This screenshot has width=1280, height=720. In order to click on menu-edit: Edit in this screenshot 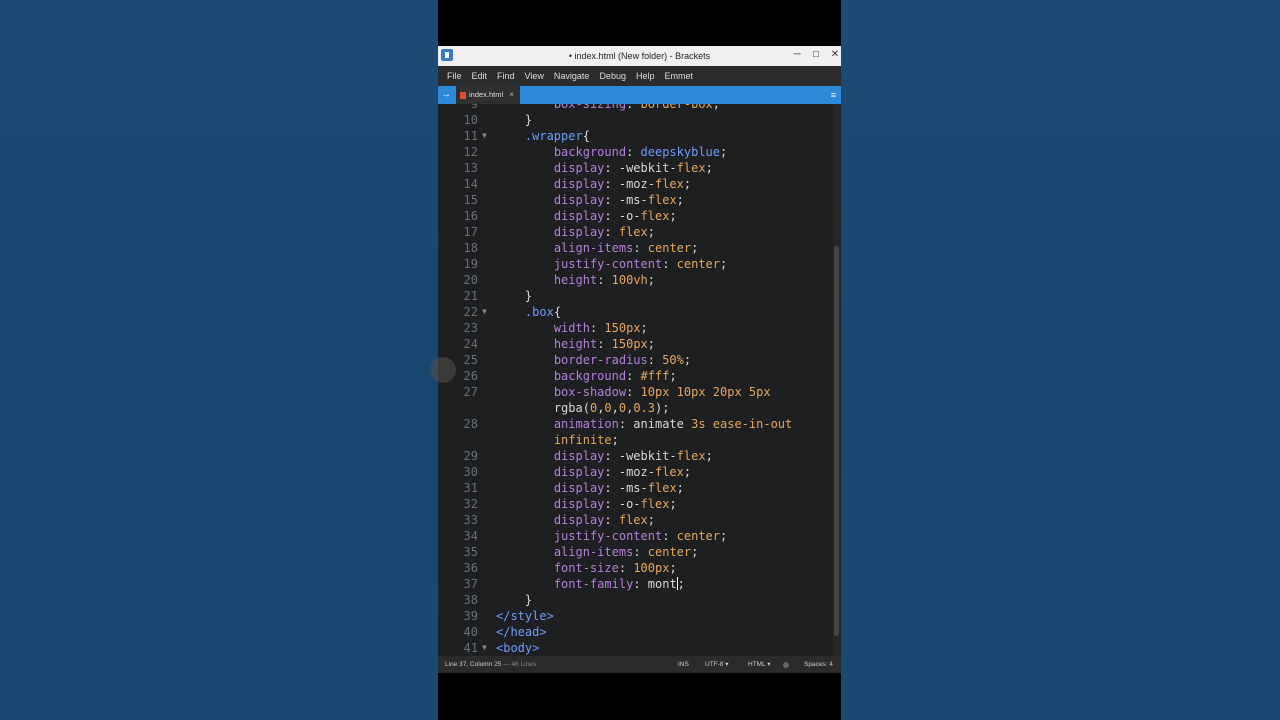, I will do `click(480, 76)`.